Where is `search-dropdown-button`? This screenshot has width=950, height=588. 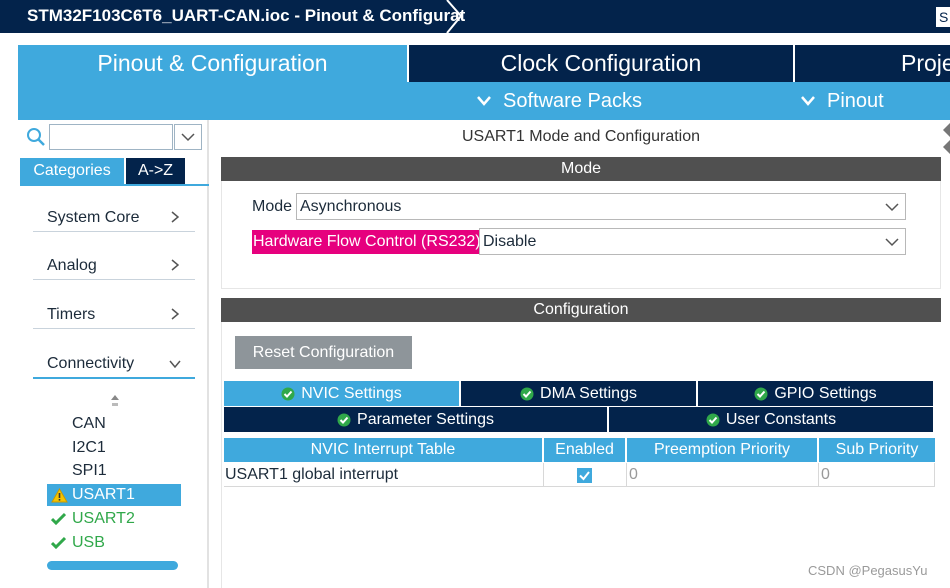
search-dropdown-button is located at coordinates (188, 137).